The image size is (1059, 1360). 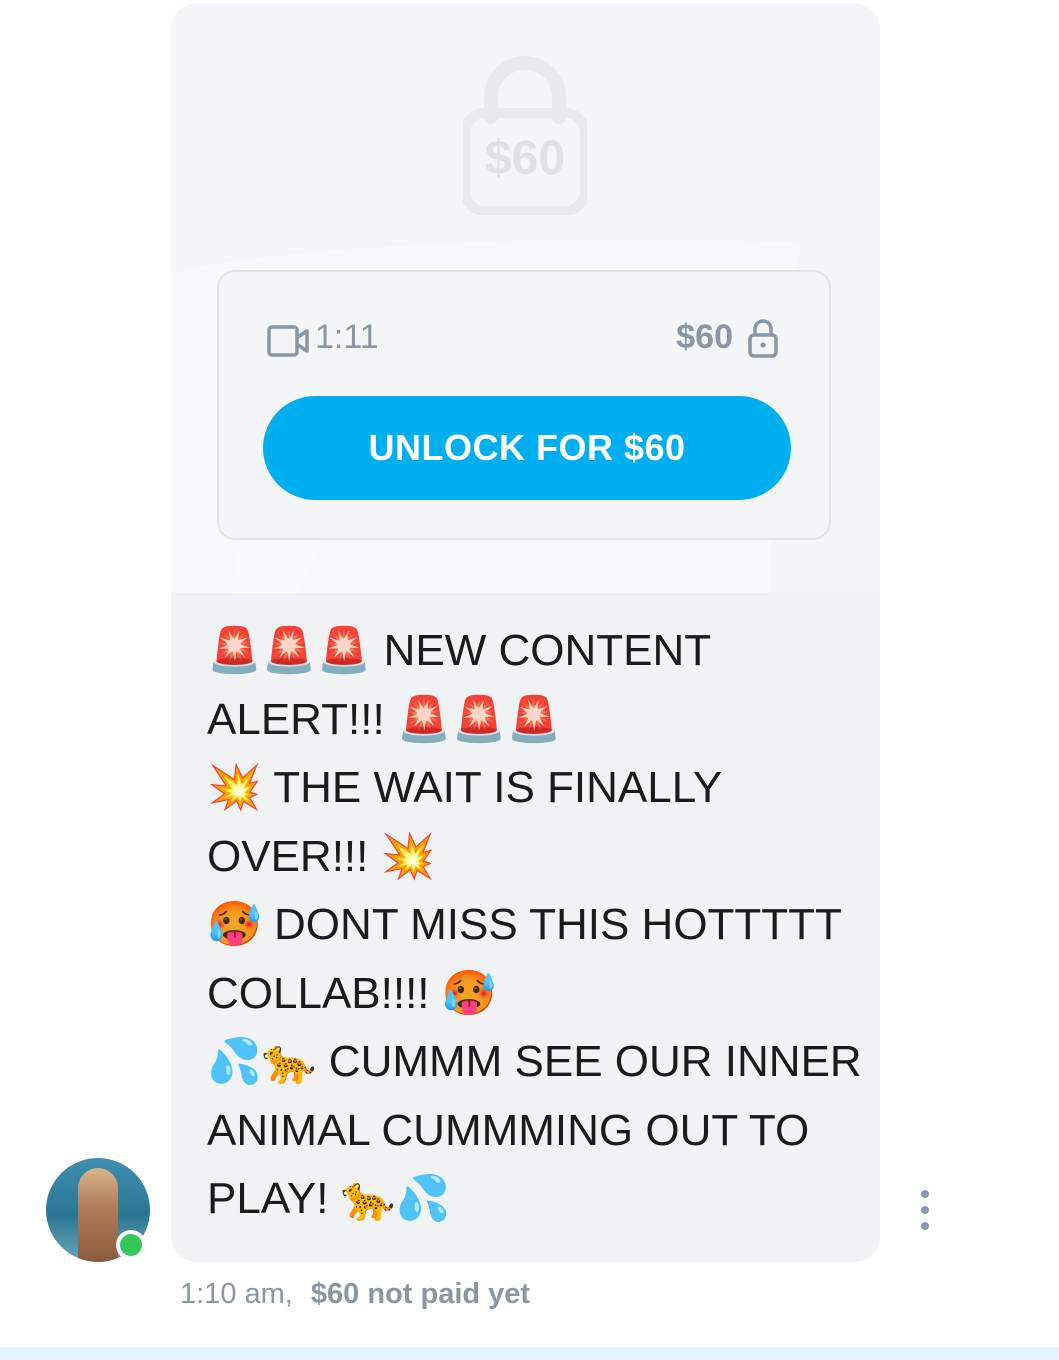 What do you see at coordinates (527, 448) in the screenshot?
I see `unlock-button: UNLOCK FOR $60` at bounding box center [527, 448].